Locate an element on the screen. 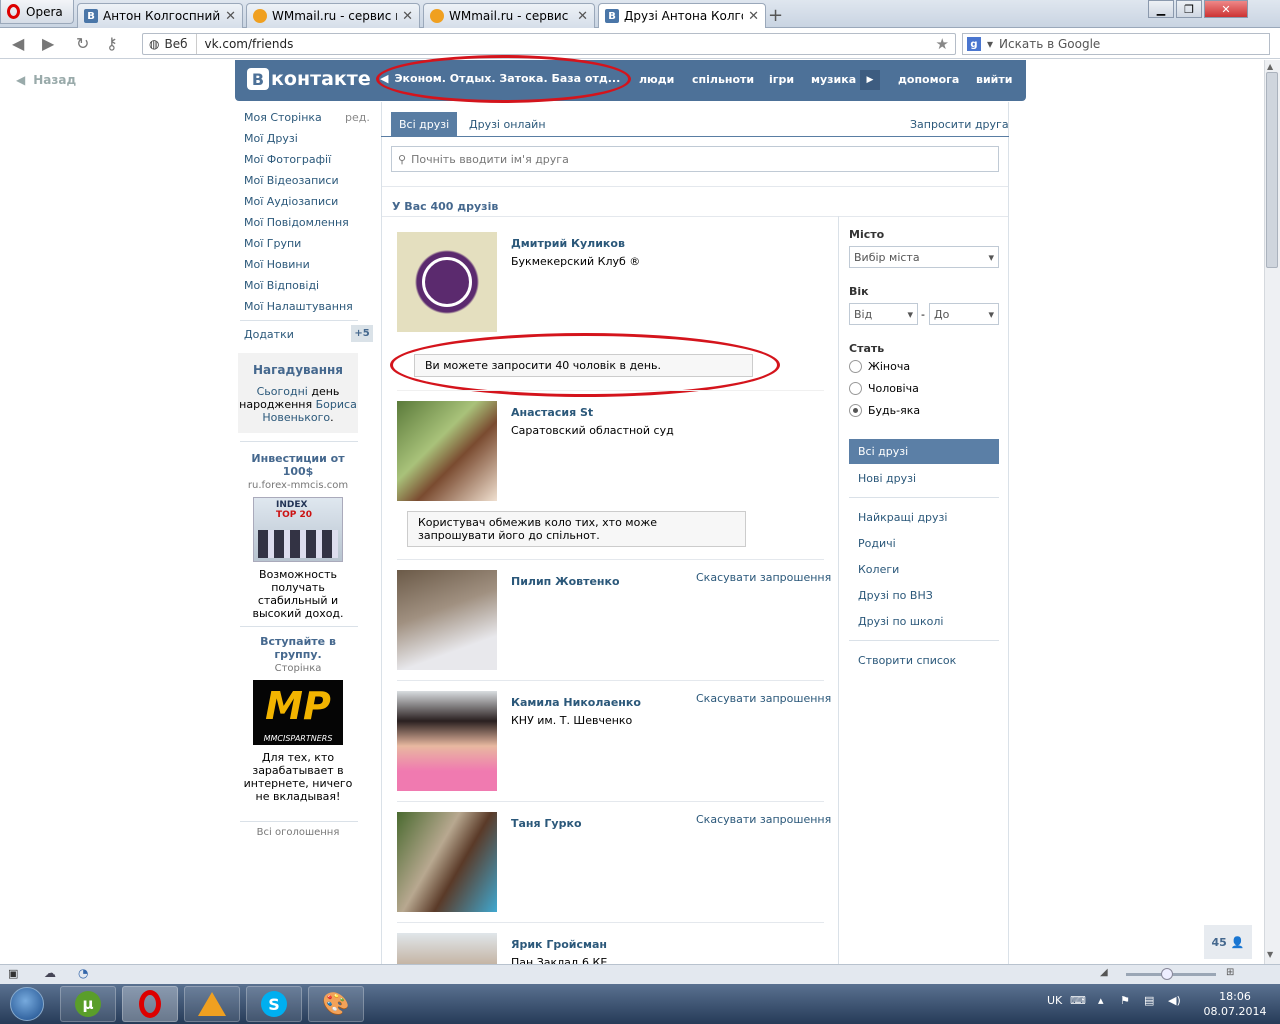  nav-people: люди is located at coordinates (656, 79).